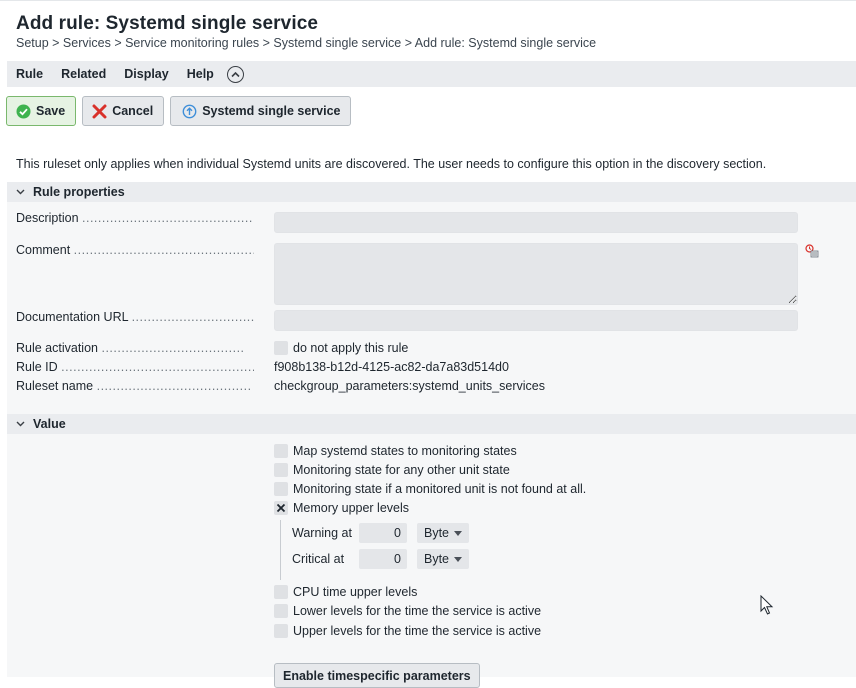 This screenshot has height=688, width=856. What do you see at coordinates (51, 111) in the screenshot?
I see `save-button-label: Save` at bounding box center [51, 111].